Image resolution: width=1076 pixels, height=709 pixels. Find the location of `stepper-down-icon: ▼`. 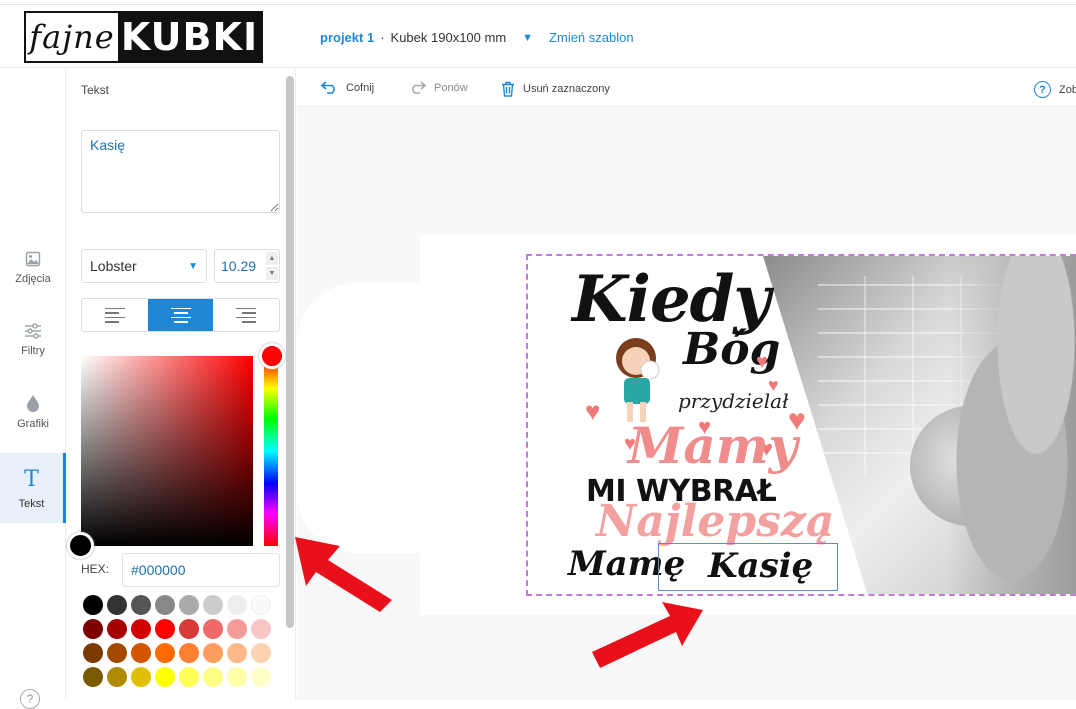

stepper-down-icon: ▼ is located at coordinates (272, 273).